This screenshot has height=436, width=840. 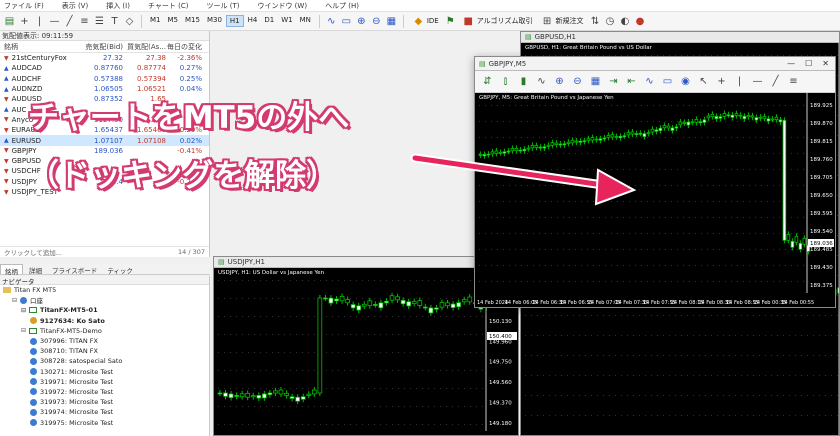 I want to click on navigator-item: ⊟ TitanFX-MT5-Demo, so click(x=104, y=331).